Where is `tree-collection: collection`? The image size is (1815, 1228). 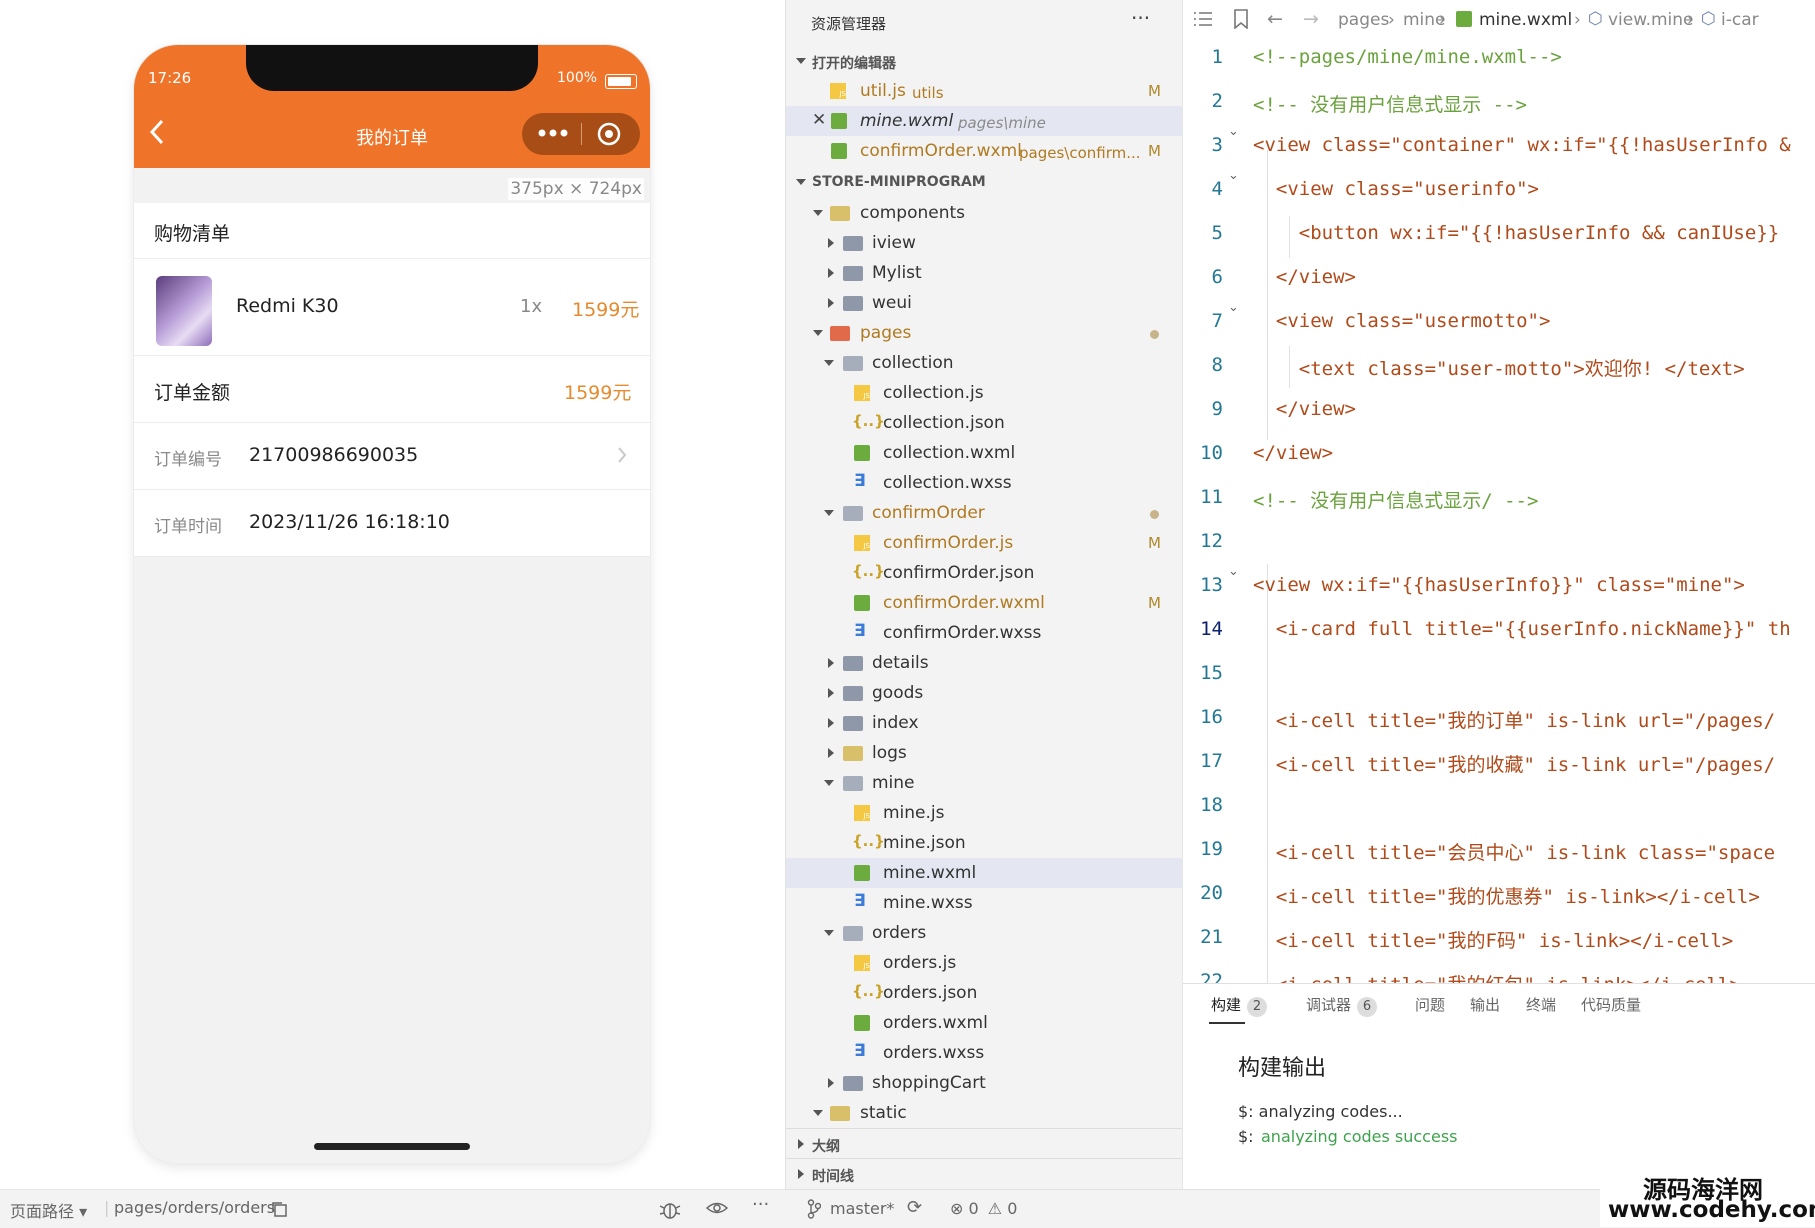 tree-collection: collection is located at coordinates (984, 363).